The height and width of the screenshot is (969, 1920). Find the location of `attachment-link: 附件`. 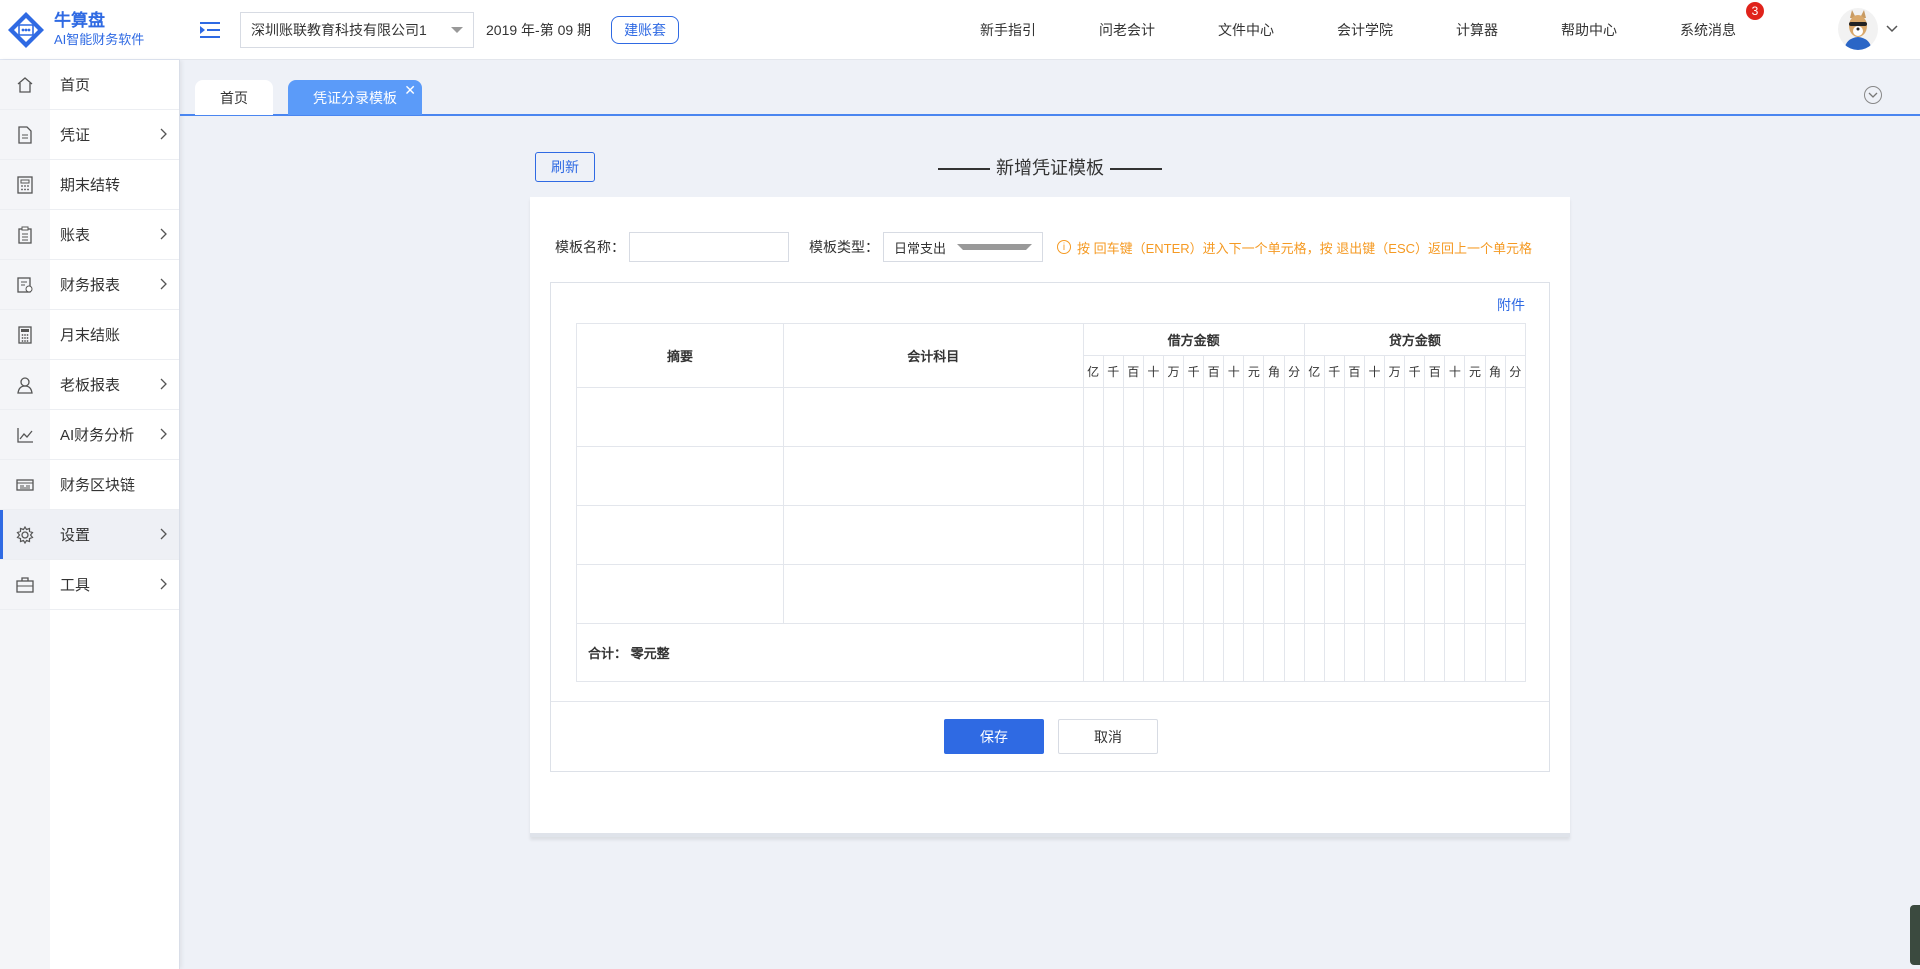

attachment-link: 附件 is located at coordinates (1511, 305).